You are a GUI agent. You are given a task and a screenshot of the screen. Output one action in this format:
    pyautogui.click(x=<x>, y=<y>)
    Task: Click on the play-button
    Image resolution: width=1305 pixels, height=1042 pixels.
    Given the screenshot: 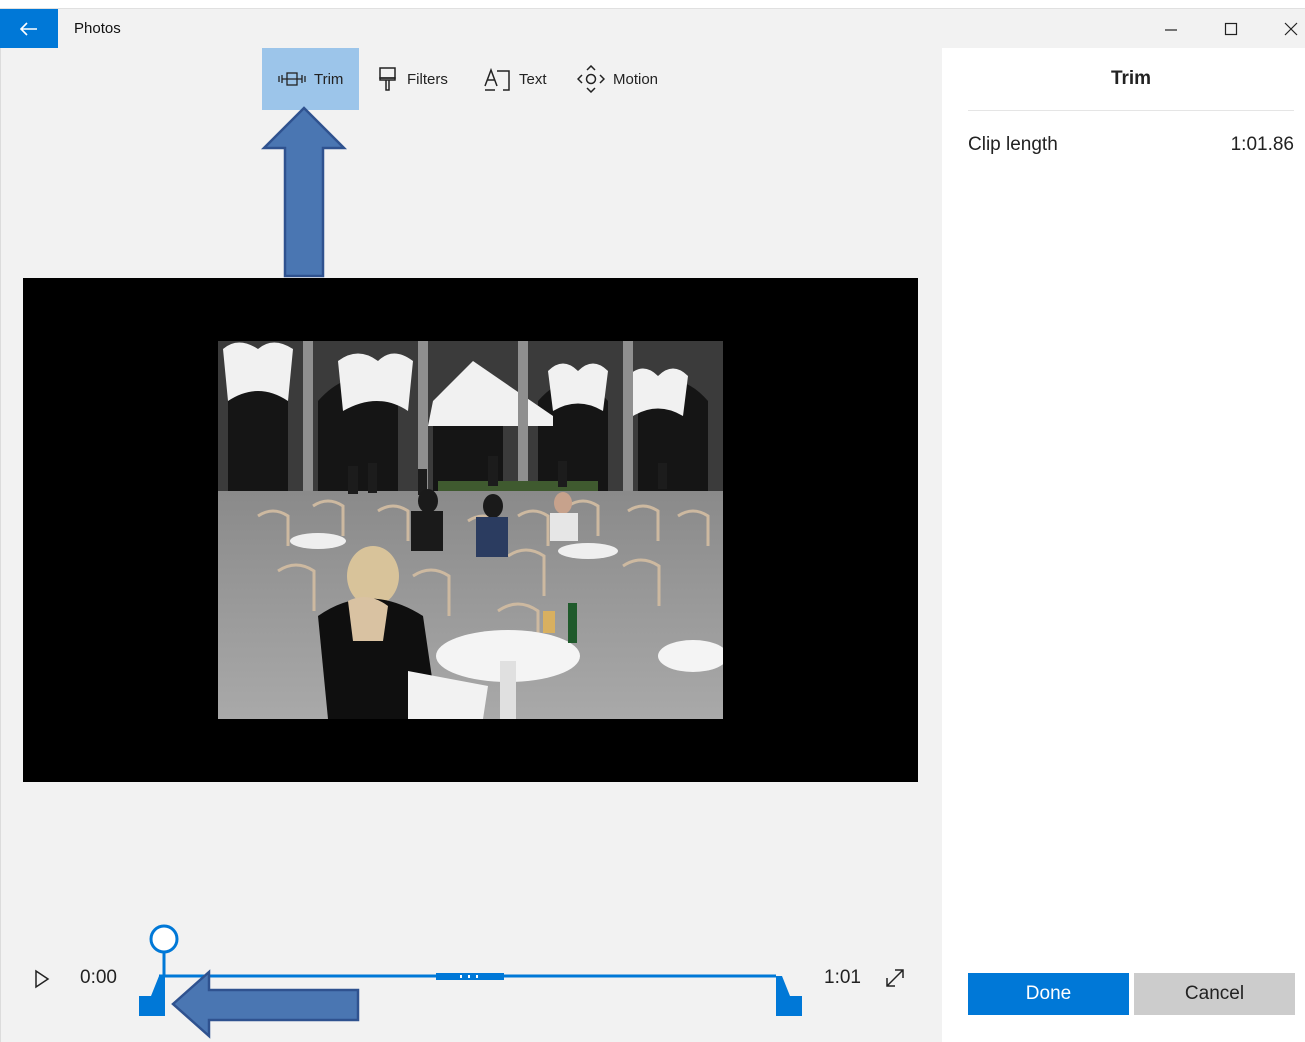 What is the action you would take?
    pyautogui.click(x=42, y=981)
    